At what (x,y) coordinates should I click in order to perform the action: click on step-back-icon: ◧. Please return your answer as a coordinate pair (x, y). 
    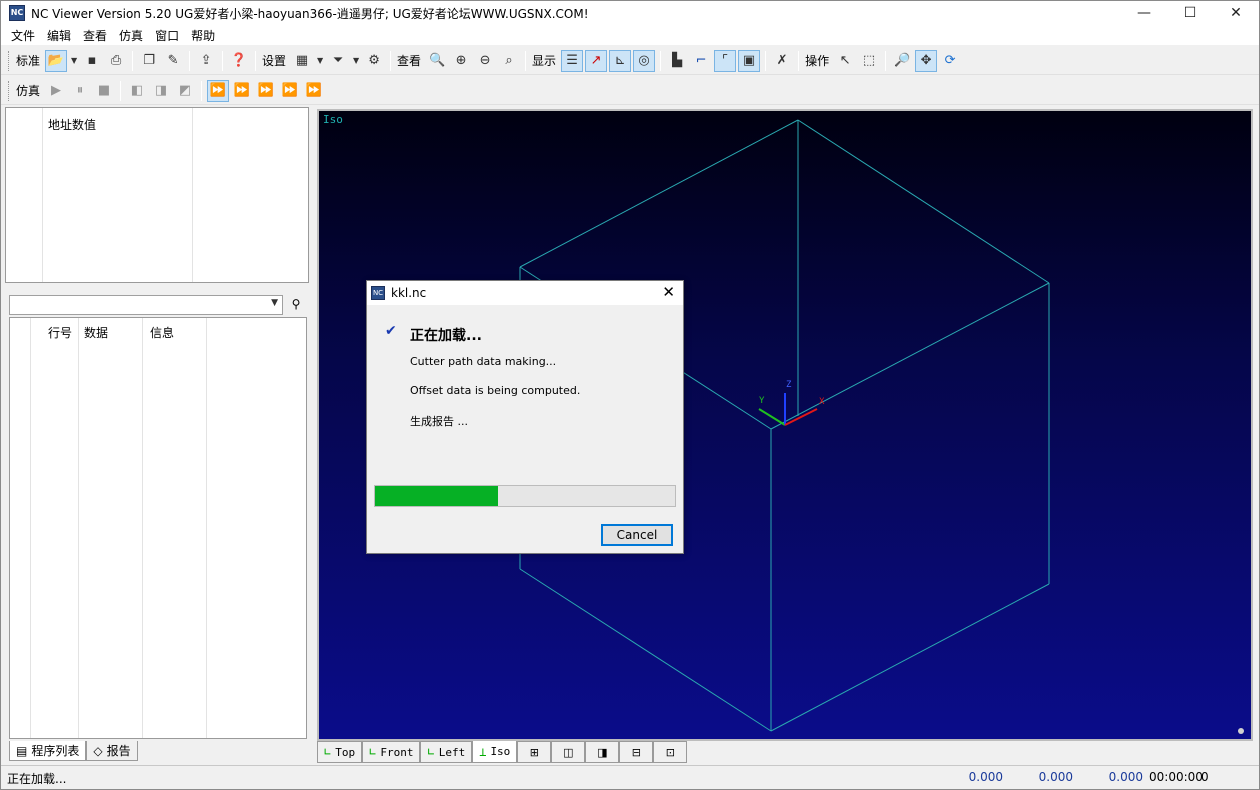
    Looking at the image, I should click on (137, 91).